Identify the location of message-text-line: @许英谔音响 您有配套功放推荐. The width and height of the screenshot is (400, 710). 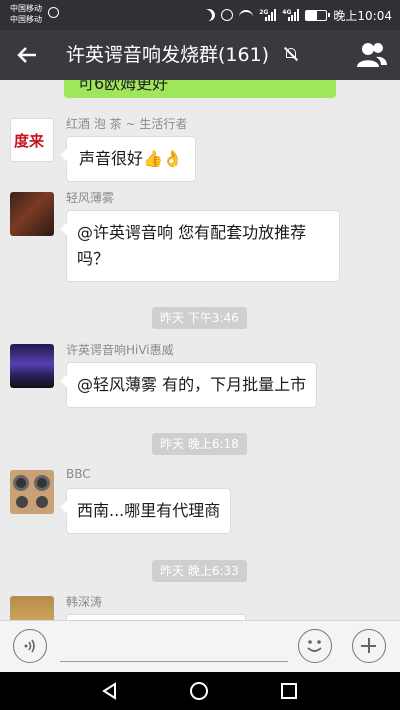
(192, 232).